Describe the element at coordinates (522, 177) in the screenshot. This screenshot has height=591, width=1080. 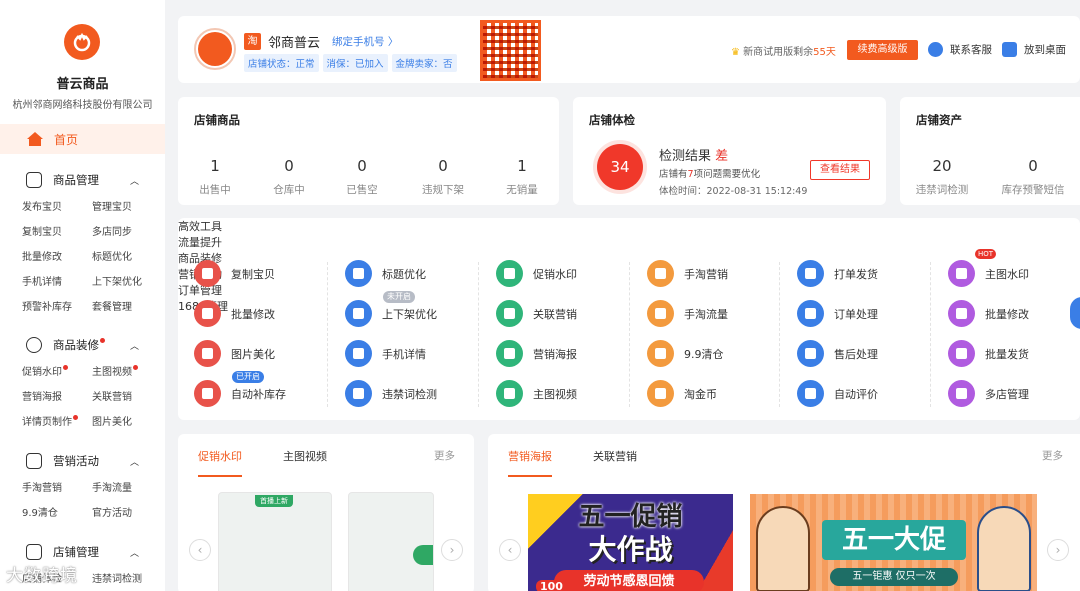
I see `stat-no-sales: 1 无销量` at that location.